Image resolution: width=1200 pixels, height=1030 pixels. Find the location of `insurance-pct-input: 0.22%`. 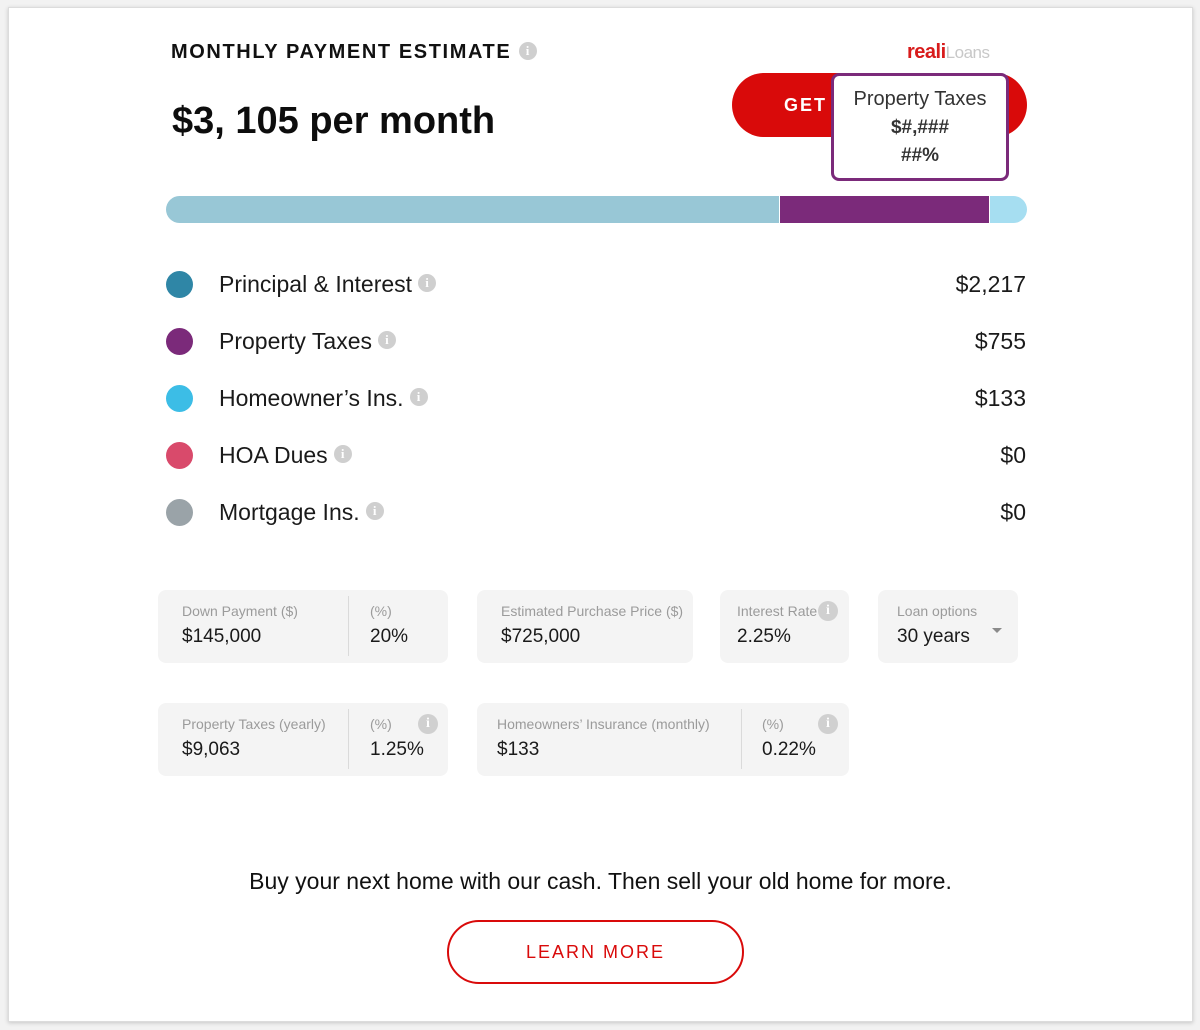

insurance-pct-input: 0.22% is located at coordinates (789, 750).